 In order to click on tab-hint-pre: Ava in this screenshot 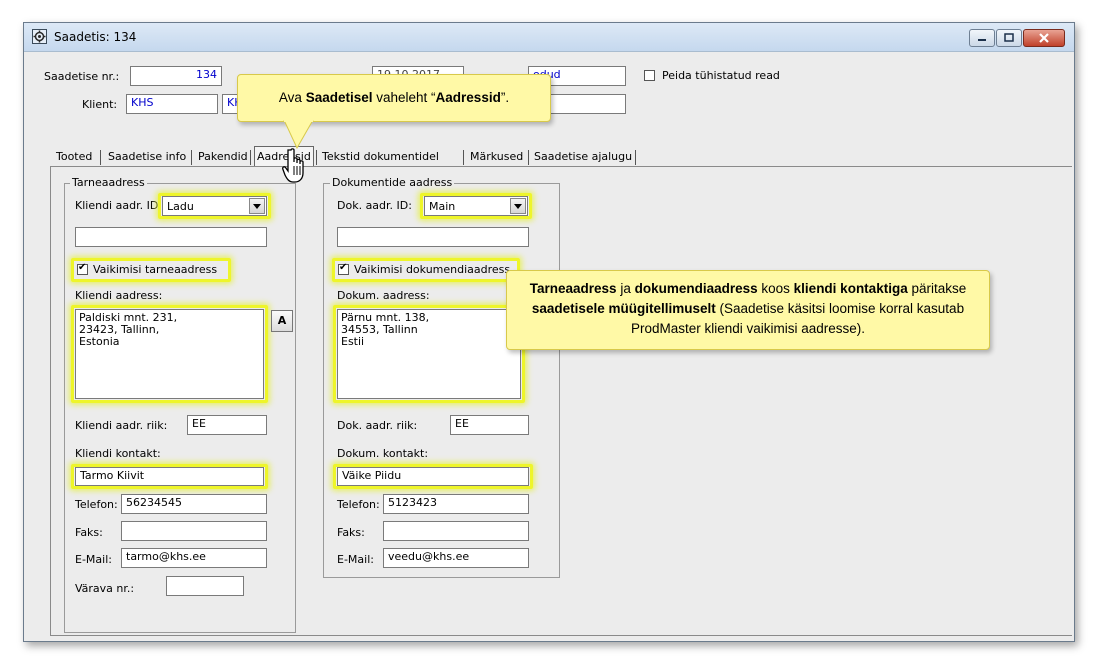, I will do `click(292, 97)`.